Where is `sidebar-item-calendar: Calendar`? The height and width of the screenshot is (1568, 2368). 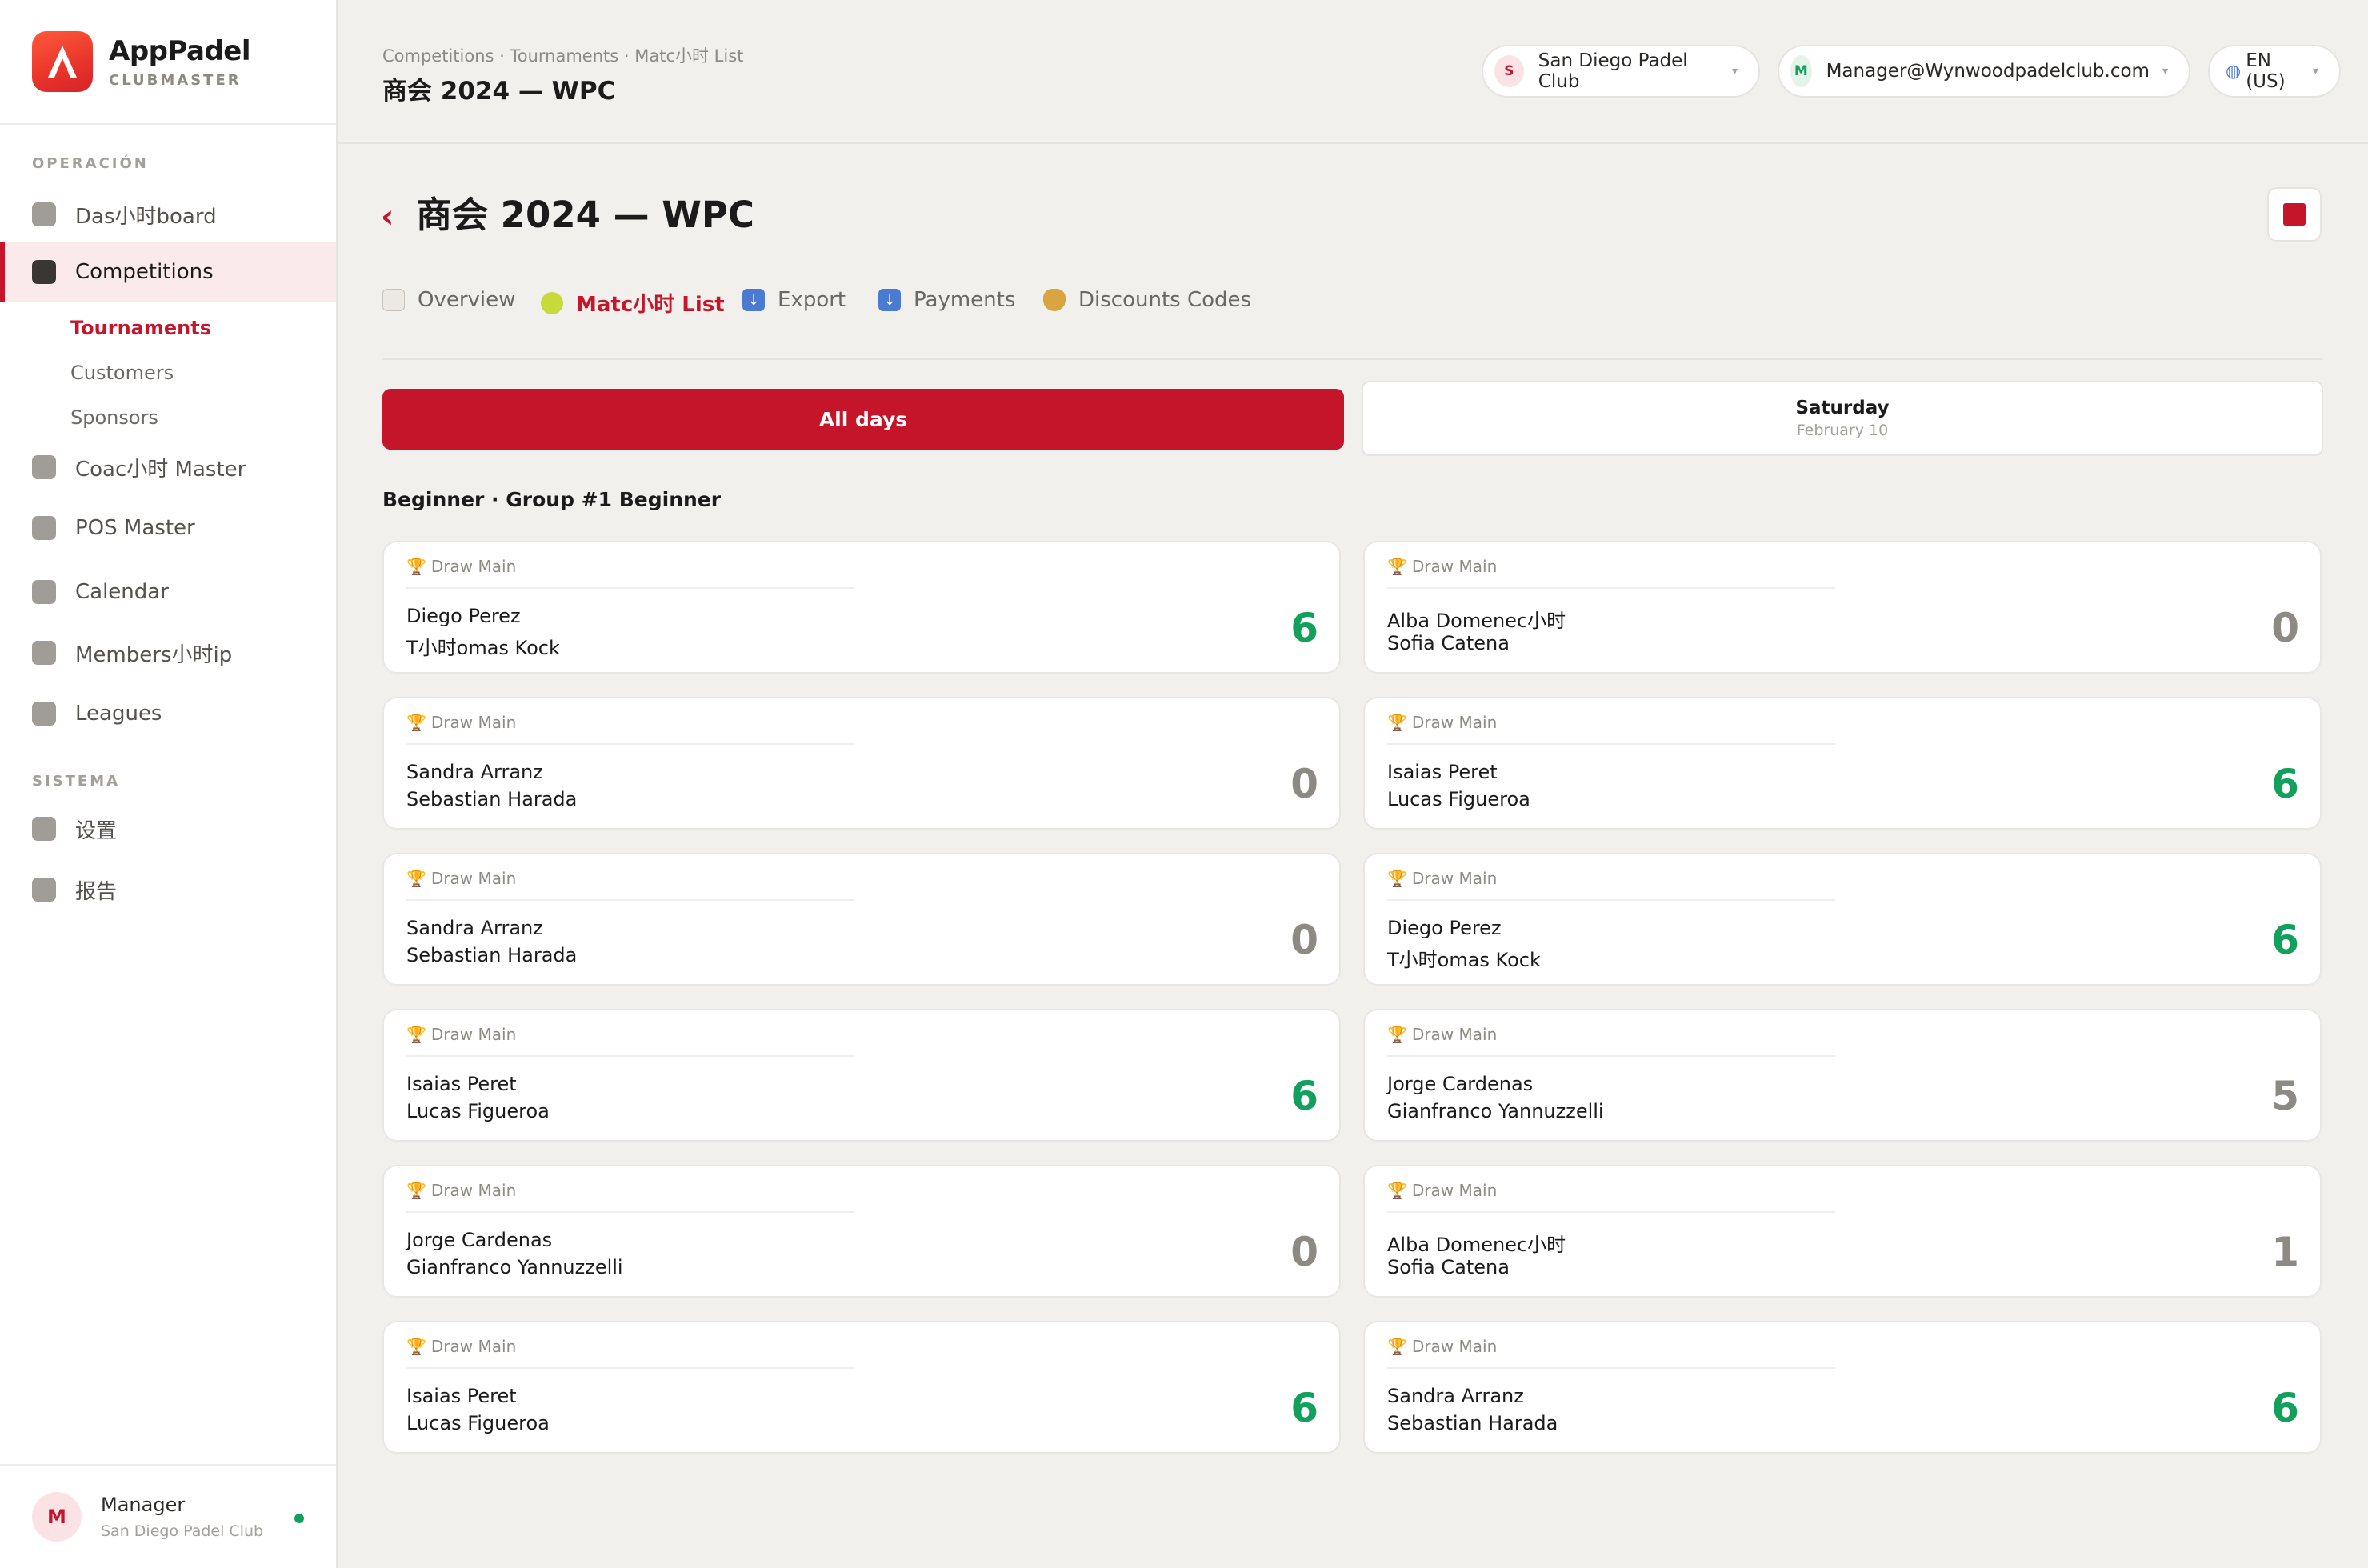
sidebar-item-calendar: Calendar is located at coordinates (168, 592).